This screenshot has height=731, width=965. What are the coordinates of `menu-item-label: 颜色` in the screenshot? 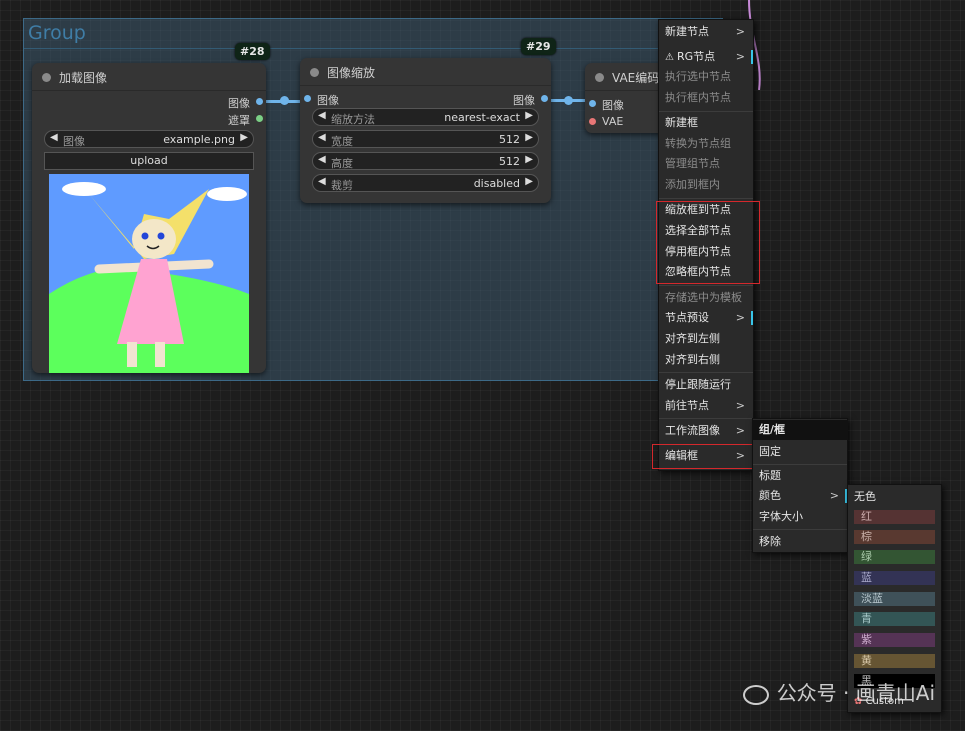 It's located at (770, 495).